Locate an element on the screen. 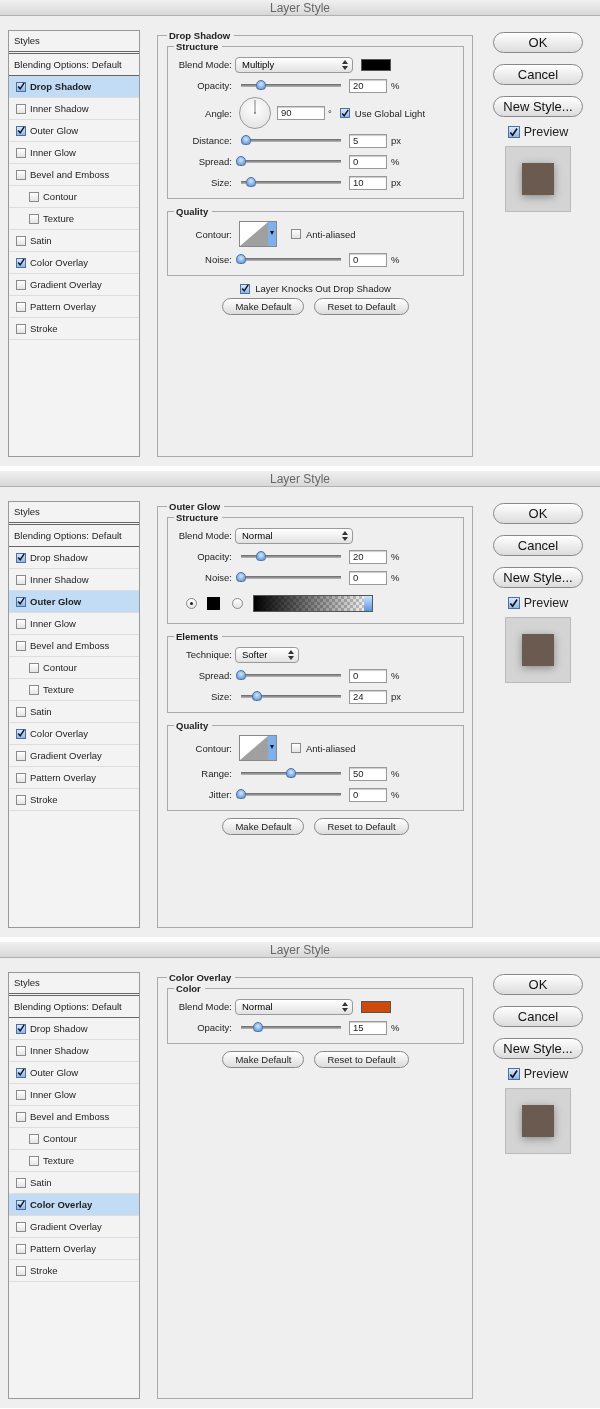 This screenshot has height=1409, width=600. dropdown: Multiply is located at coordinates (294, 64).